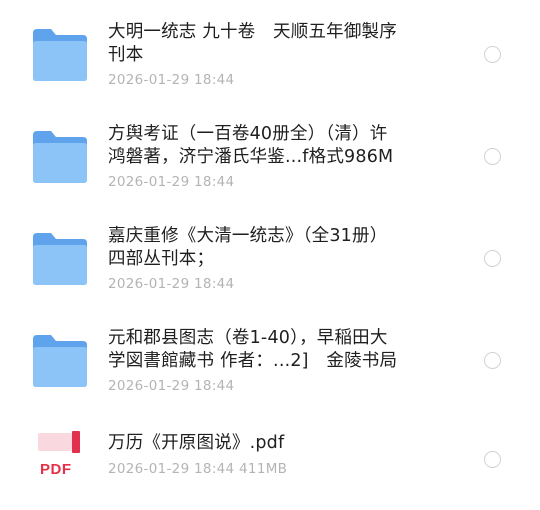 Image resolution: width=540 pixels, height=510 pixels. Describe the element at coordinates (252, 32) in the screenshot. I see `item-name-line-1: 大明一统志 九十卷 天顺五年御製序` at that location.